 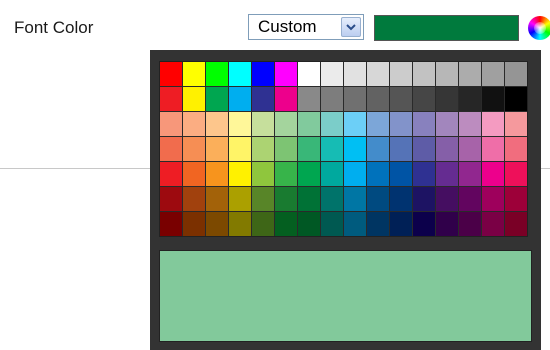 What do you see at coordinates (446, 28) in the screenshot?
I see `current-color-swatch` at bounding box center [446, 28].